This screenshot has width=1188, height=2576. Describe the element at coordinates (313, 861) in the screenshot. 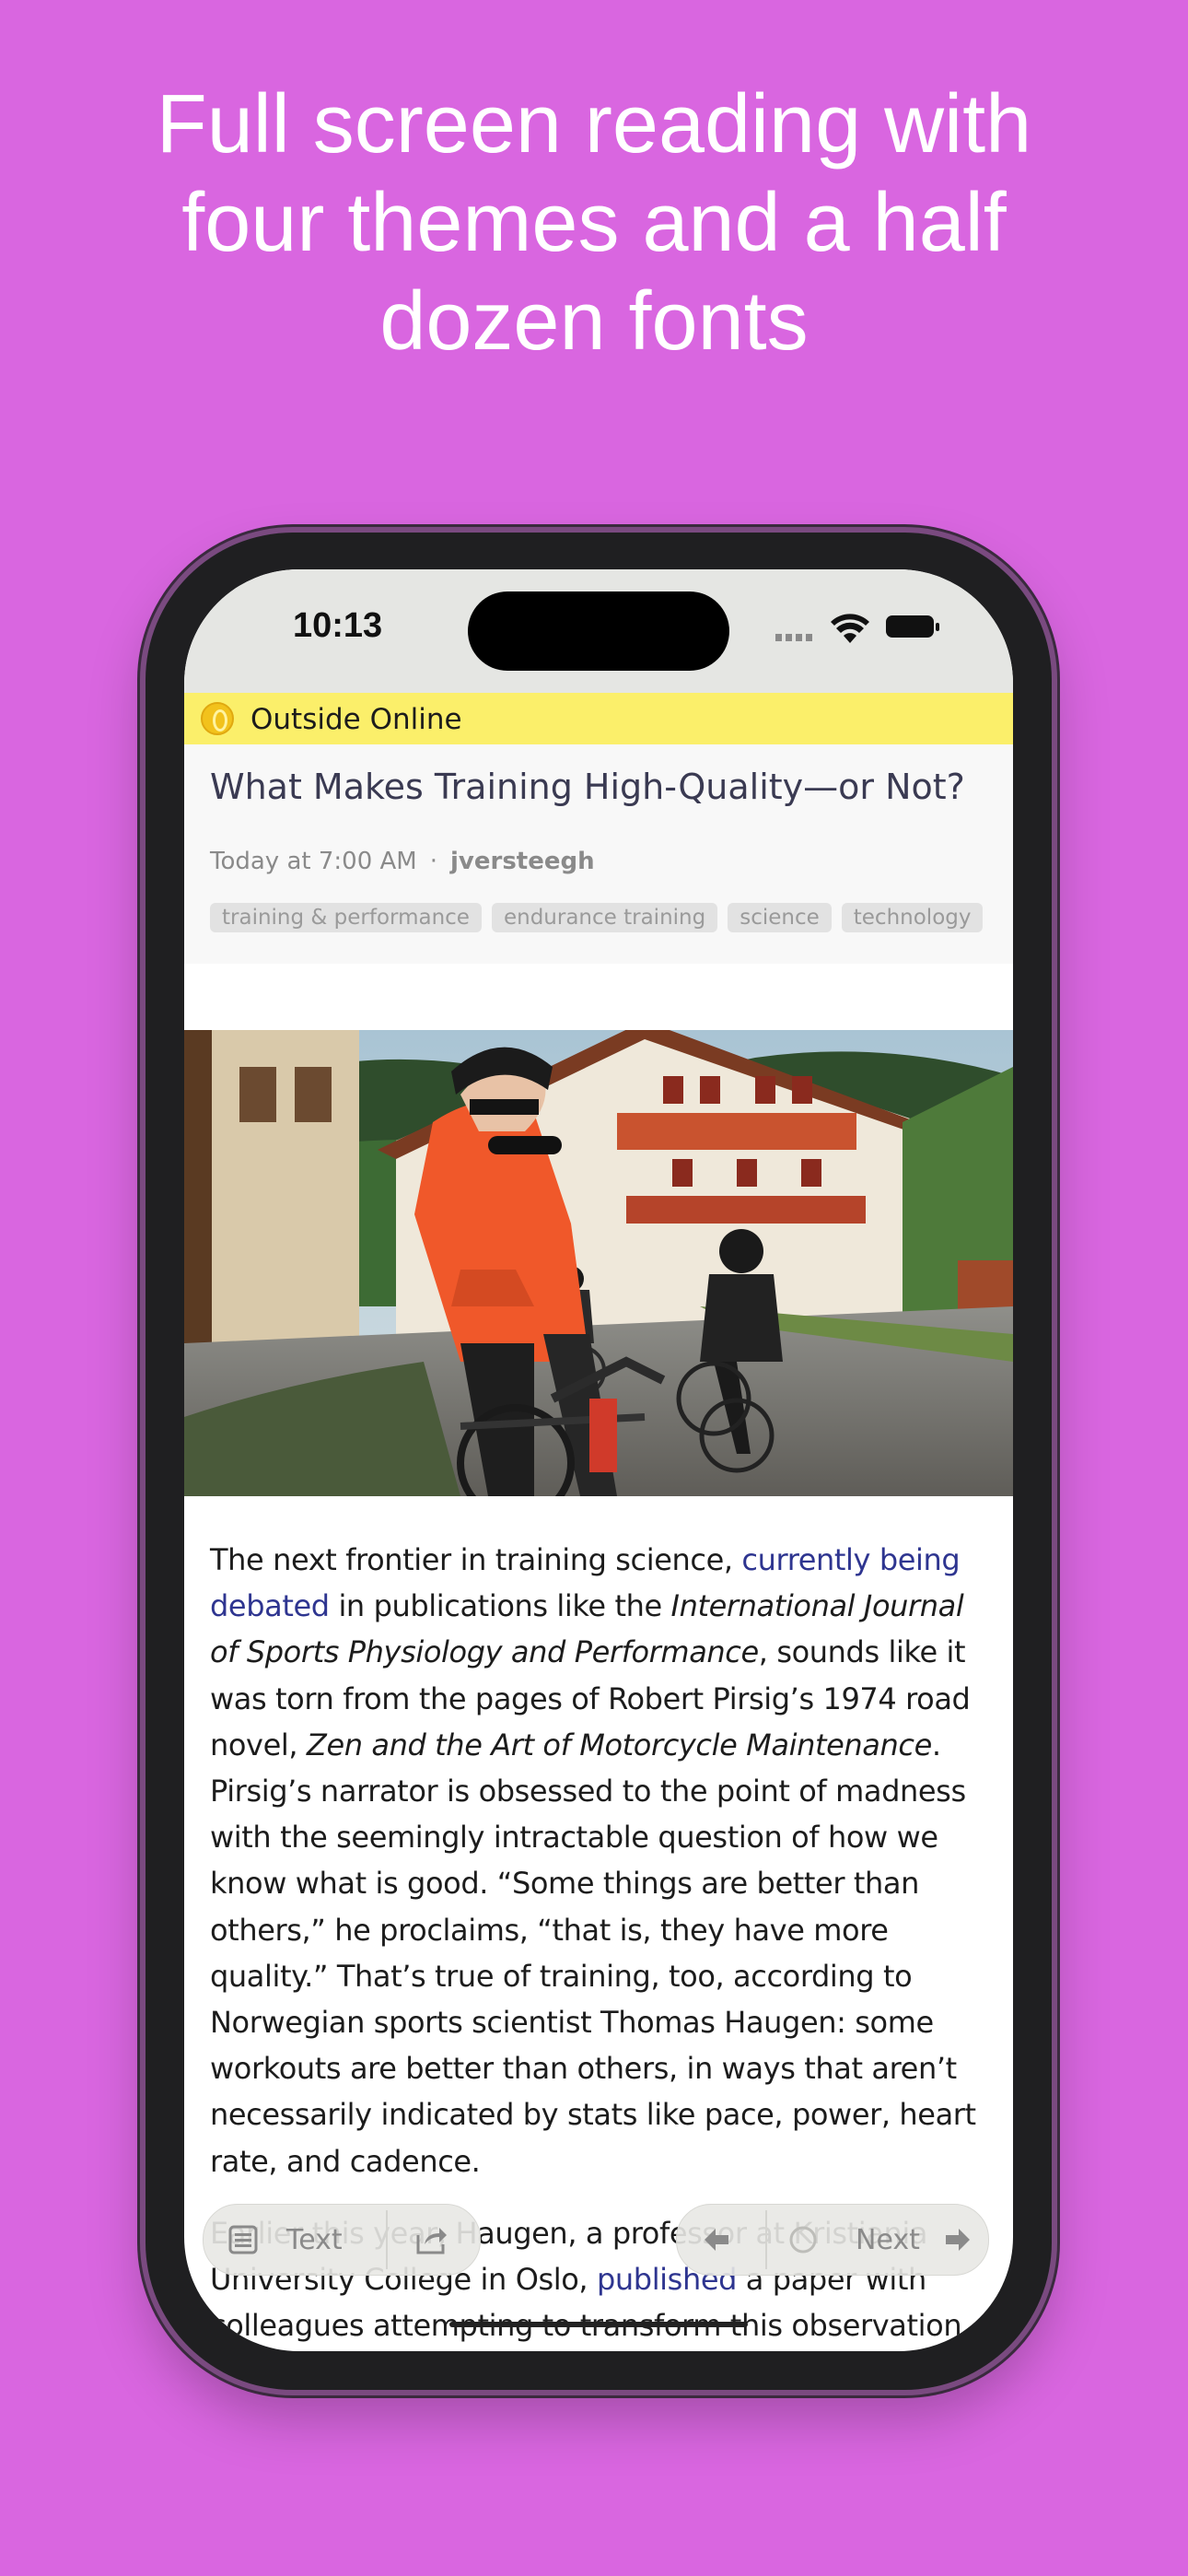

I see `article-date: Today at 7:00 AM` at that location.